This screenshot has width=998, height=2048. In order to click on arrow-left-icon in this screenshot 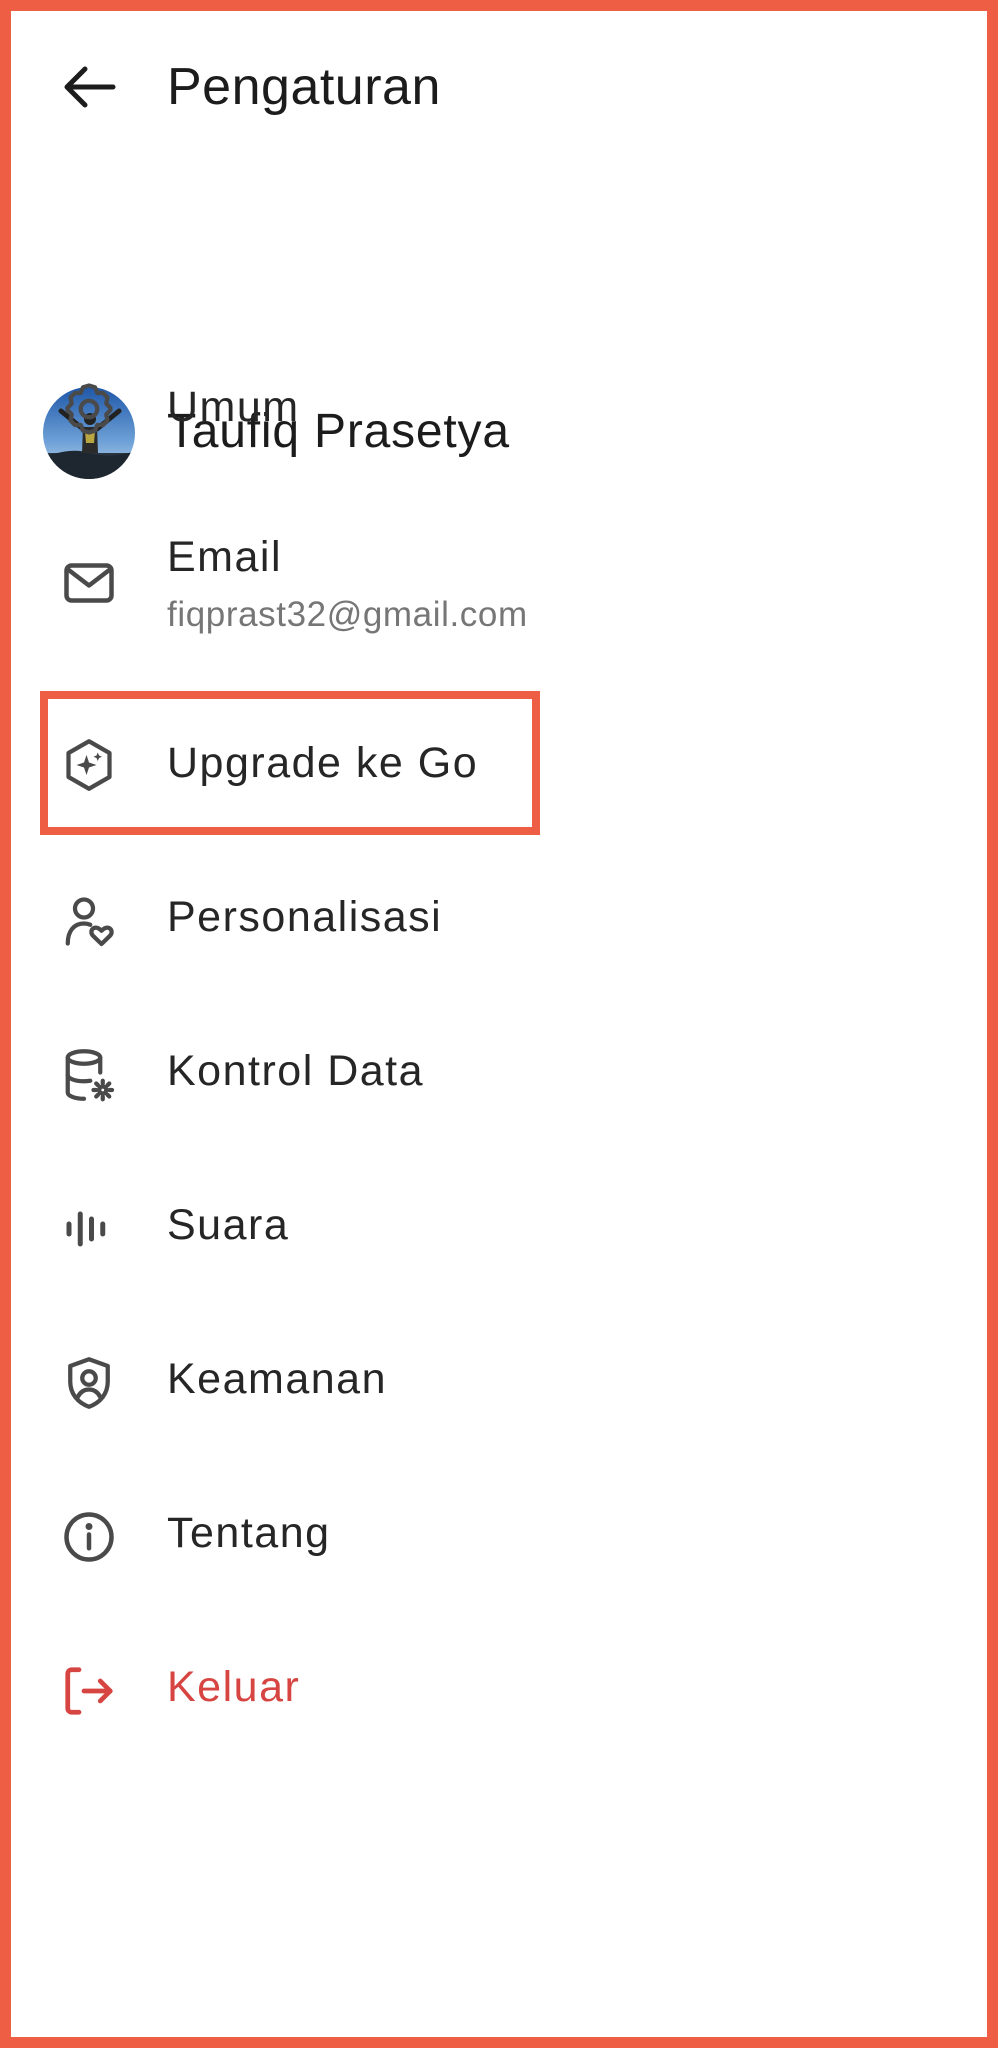, I will do `click(90, 87)`.